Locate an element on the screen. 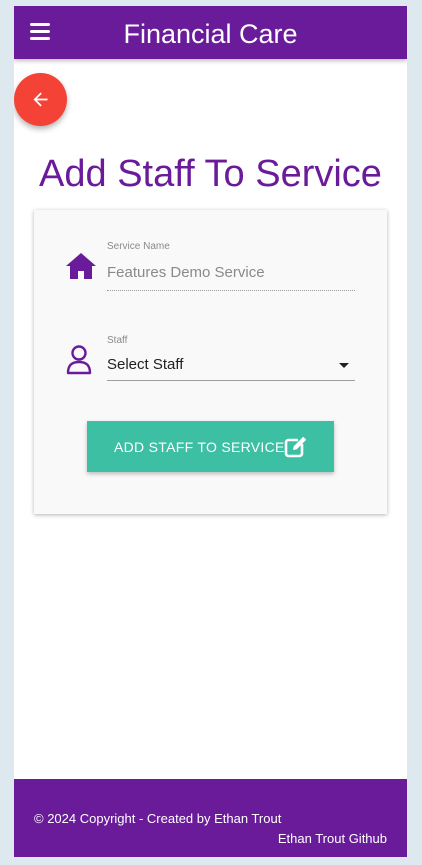 The width and height of the screenshot is (422, 865). github-link: Ethan Trout Github is located at coordinates (332, 839).